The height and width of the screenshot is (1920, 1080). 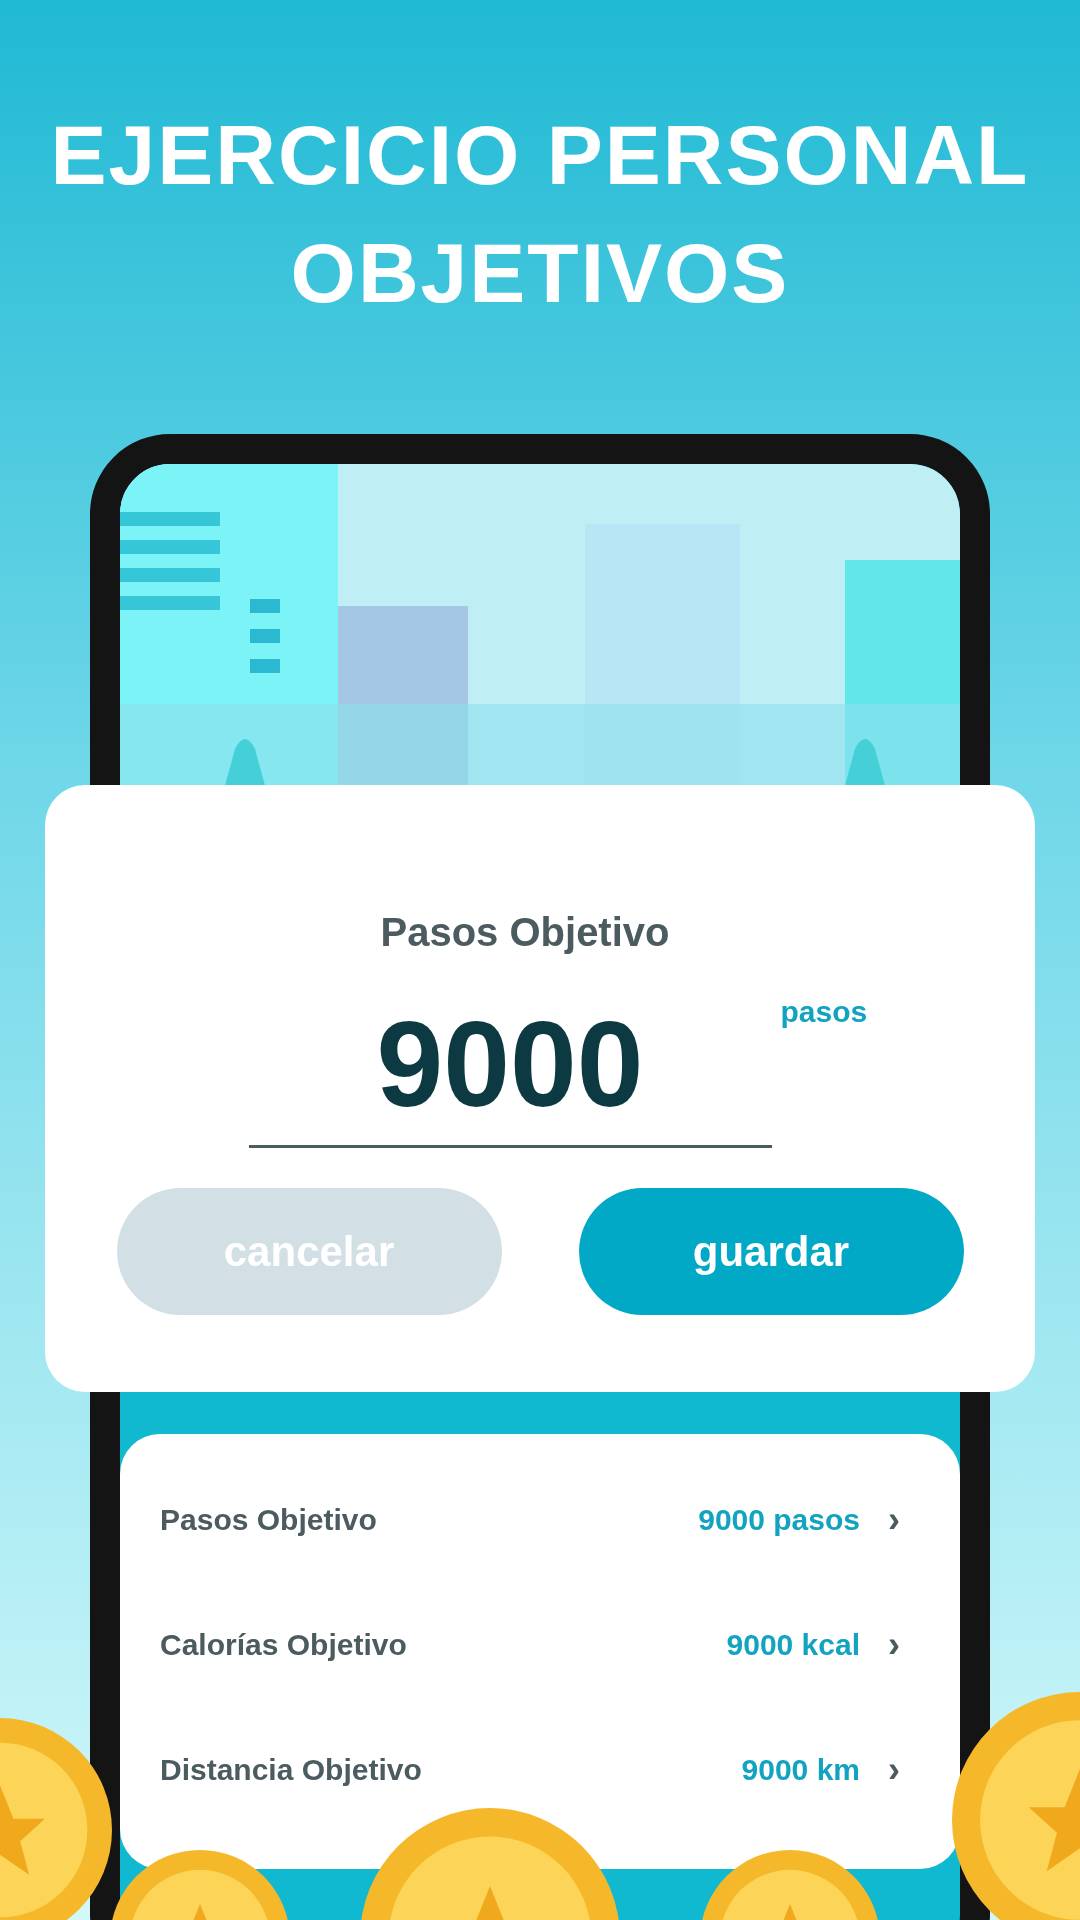 I want to click on dialog-title: Pasos Objetivo, so click(x=525, y=932).